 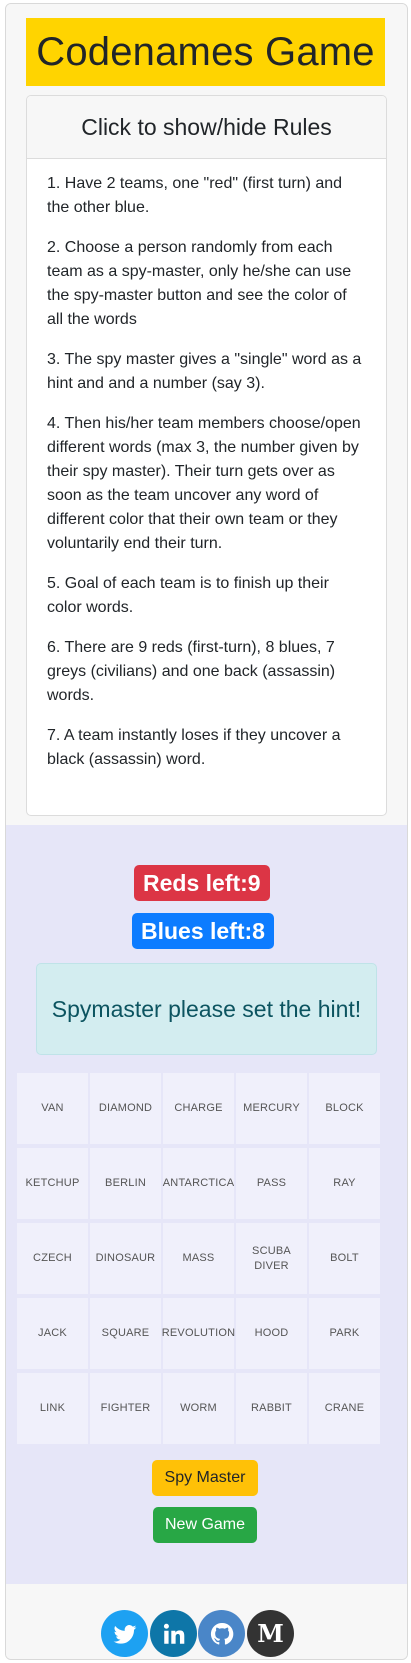 I want to click on linkedin-link, so click(x=173, y=1633).